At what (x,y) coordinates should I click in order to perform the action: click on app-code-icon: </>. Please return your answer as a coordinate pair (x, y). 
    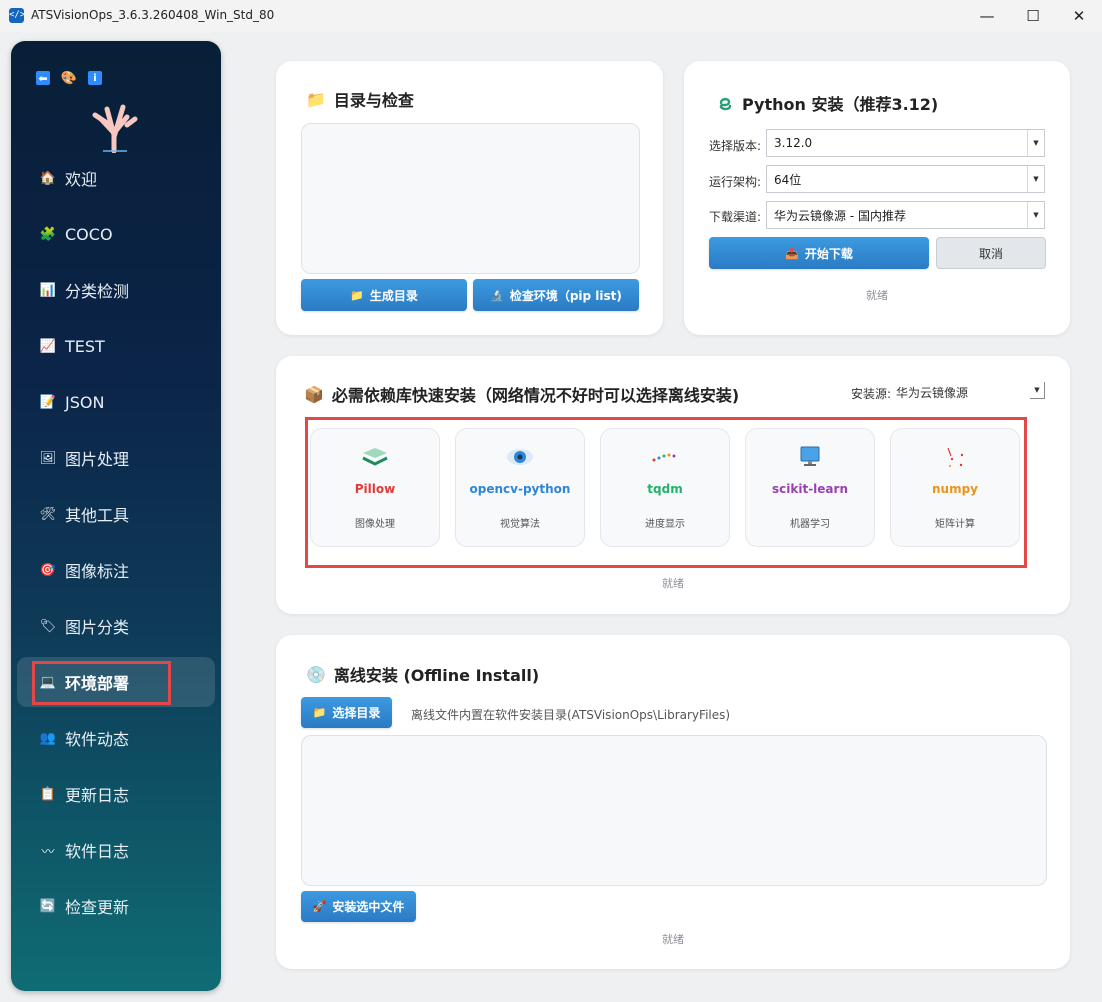
    Looking at the image, I should click on (17, 15).